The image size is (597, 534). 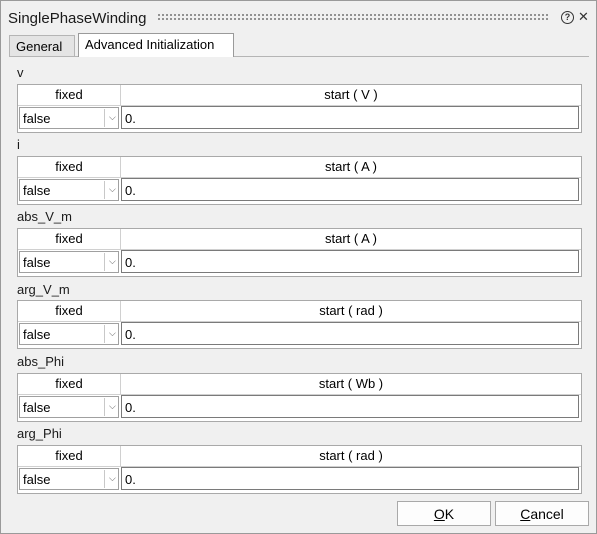 I want to click on cancel-label-rest: ancel, so click(x=547, y=514).